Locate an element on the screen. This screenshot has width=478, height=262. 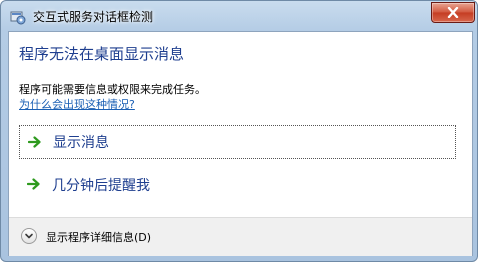
expand-details-button is located at coordinates (29, 236).